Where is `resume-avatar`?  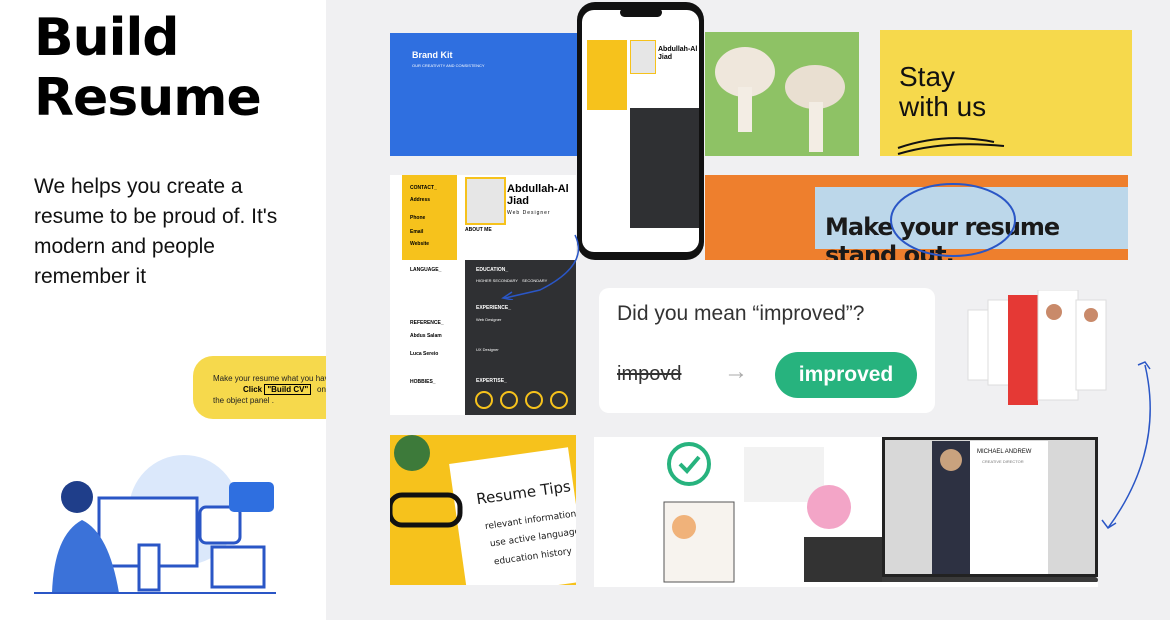
resume-avatar is located at coordinates (485, 201).